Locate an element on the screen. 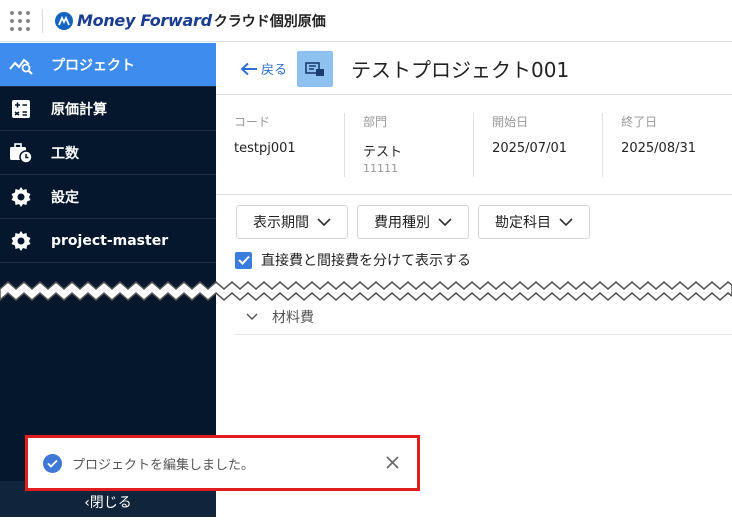  success-check-icon is located at coordinates (52, 463).